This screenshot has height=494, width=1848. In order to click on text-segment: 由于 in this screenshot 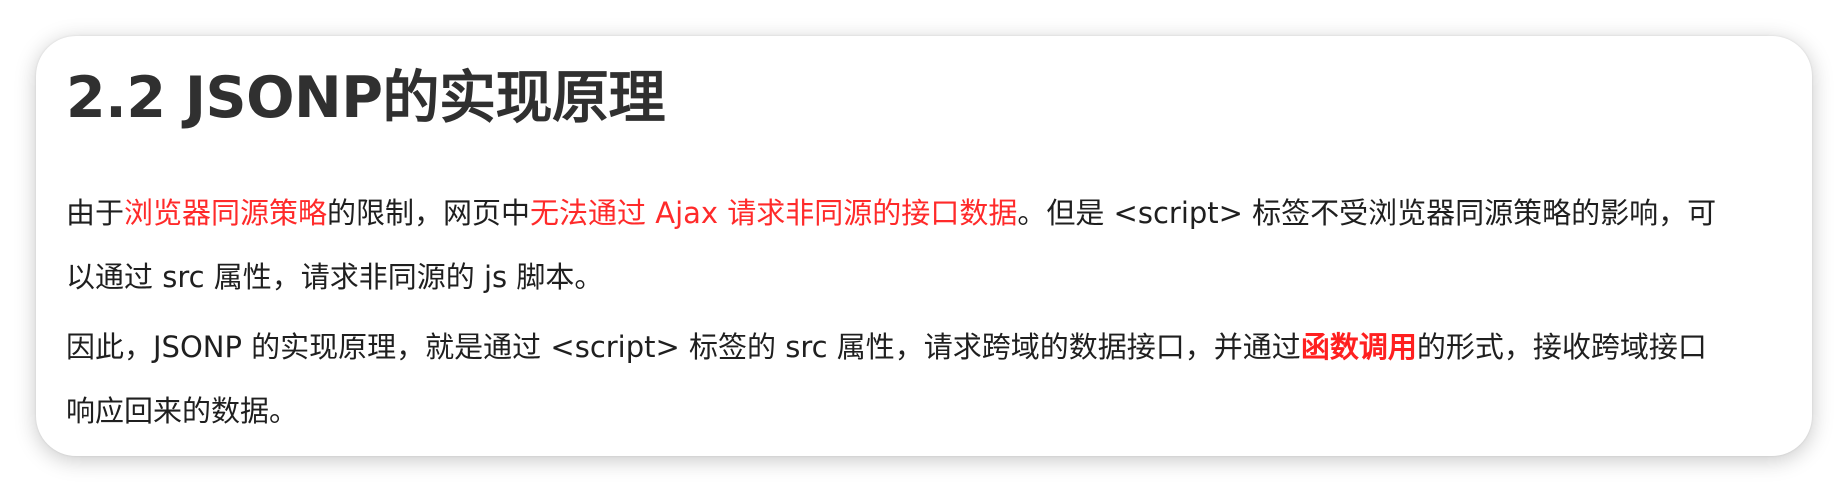, I will do `click(95, 213)`.